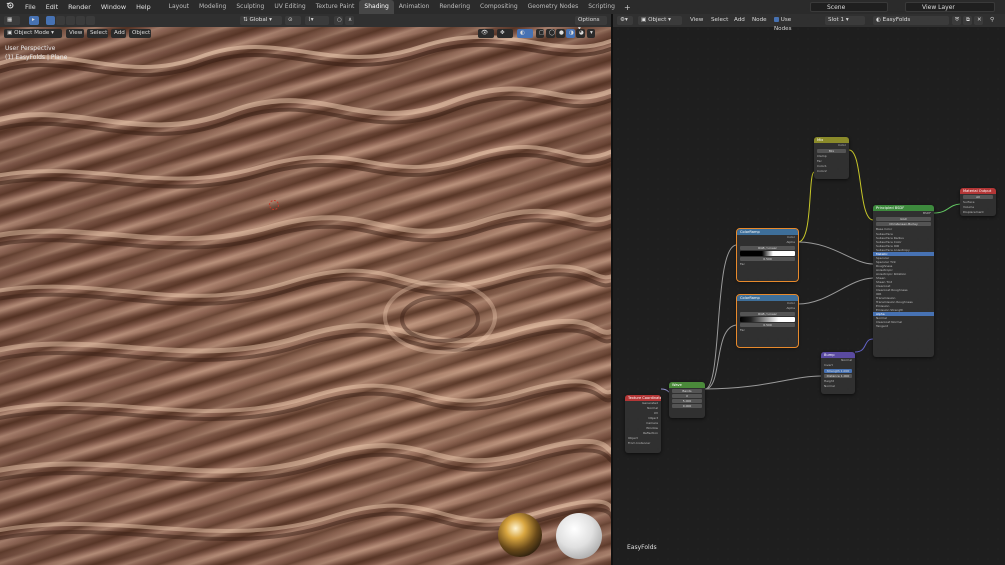  Describe the element at coordinates (376, 7) in the screenshot. I see `tab-shading: Shading` at that location.